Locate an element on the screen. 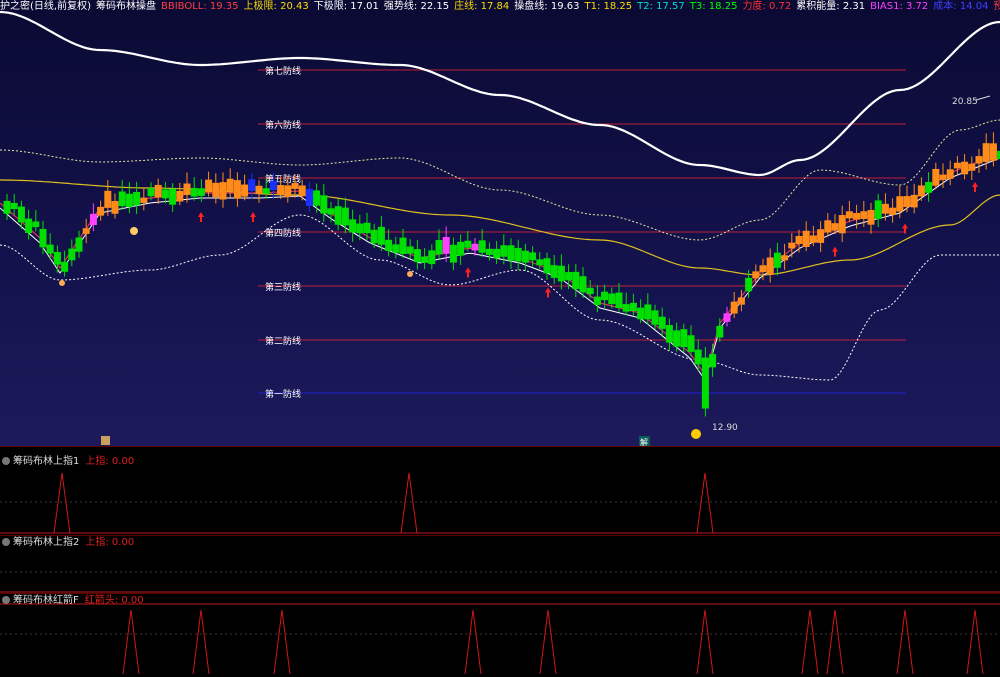 This screenshot has width=1000, height=677. header-item: T2: 17.57 is located at coordinates (661, 6).